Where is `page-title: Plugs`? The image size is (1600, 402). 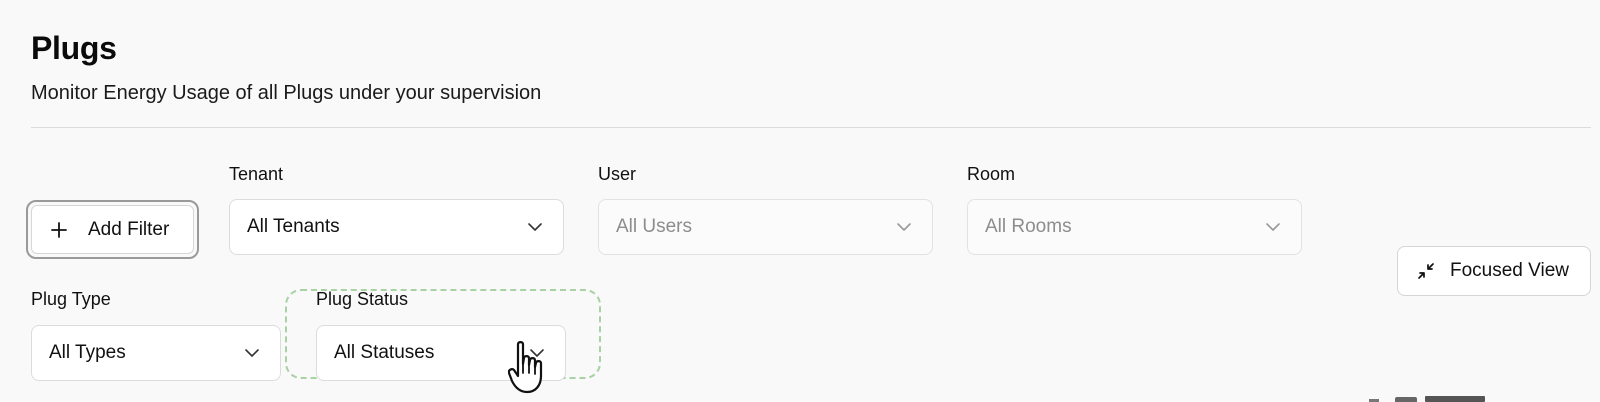
page-title: Plugs is located at coordinates (74, 48).